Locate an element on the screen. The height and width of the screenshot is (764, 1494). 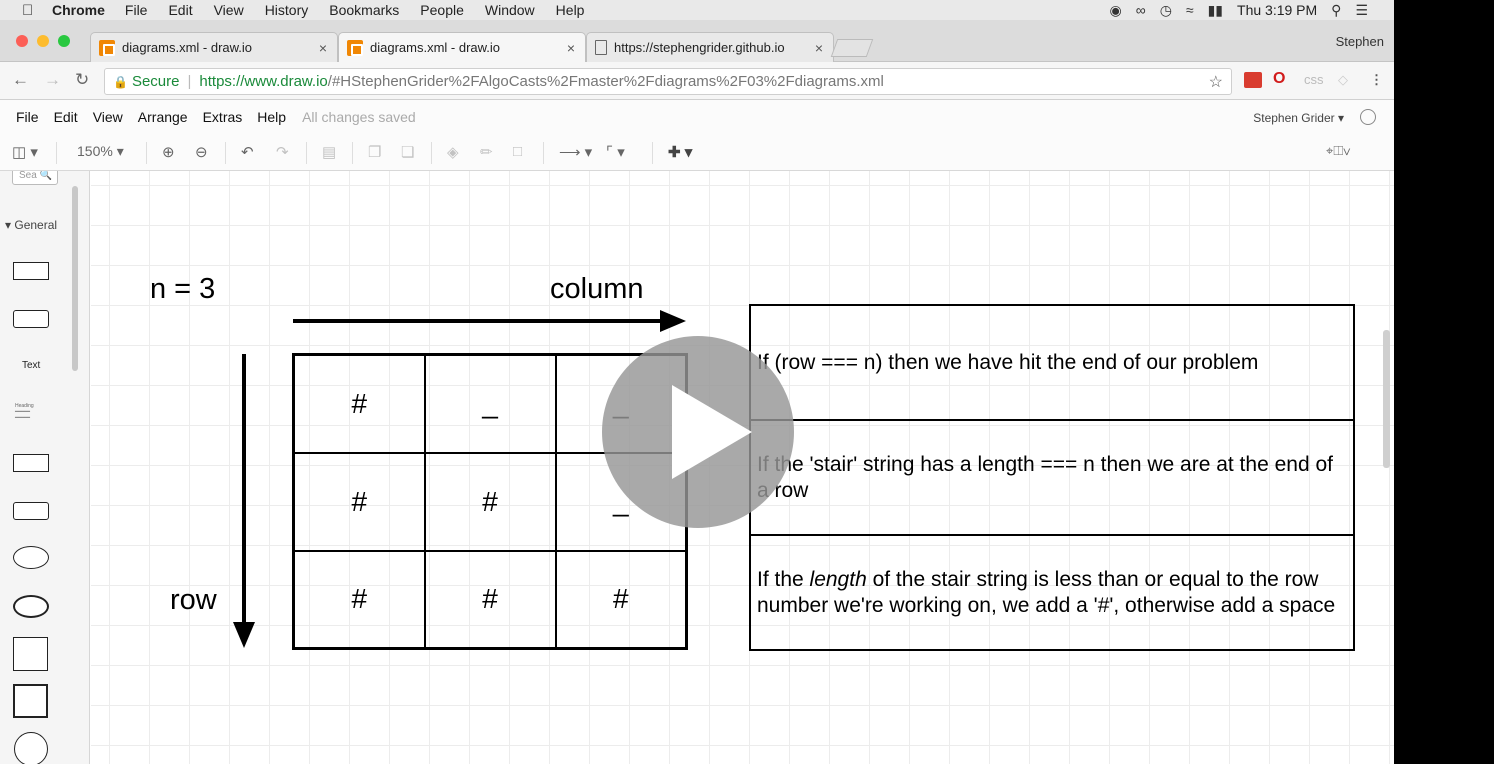
back-arrow-icon: ← is located at coordinates (20, 80).